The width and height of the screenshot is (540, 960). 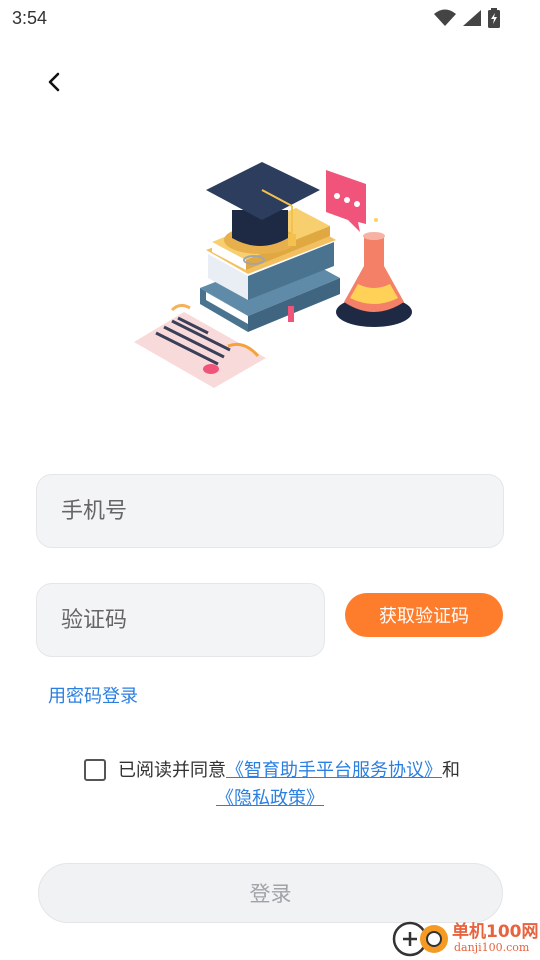 I want to click on wifi-icon, so click(x=445, y=17).